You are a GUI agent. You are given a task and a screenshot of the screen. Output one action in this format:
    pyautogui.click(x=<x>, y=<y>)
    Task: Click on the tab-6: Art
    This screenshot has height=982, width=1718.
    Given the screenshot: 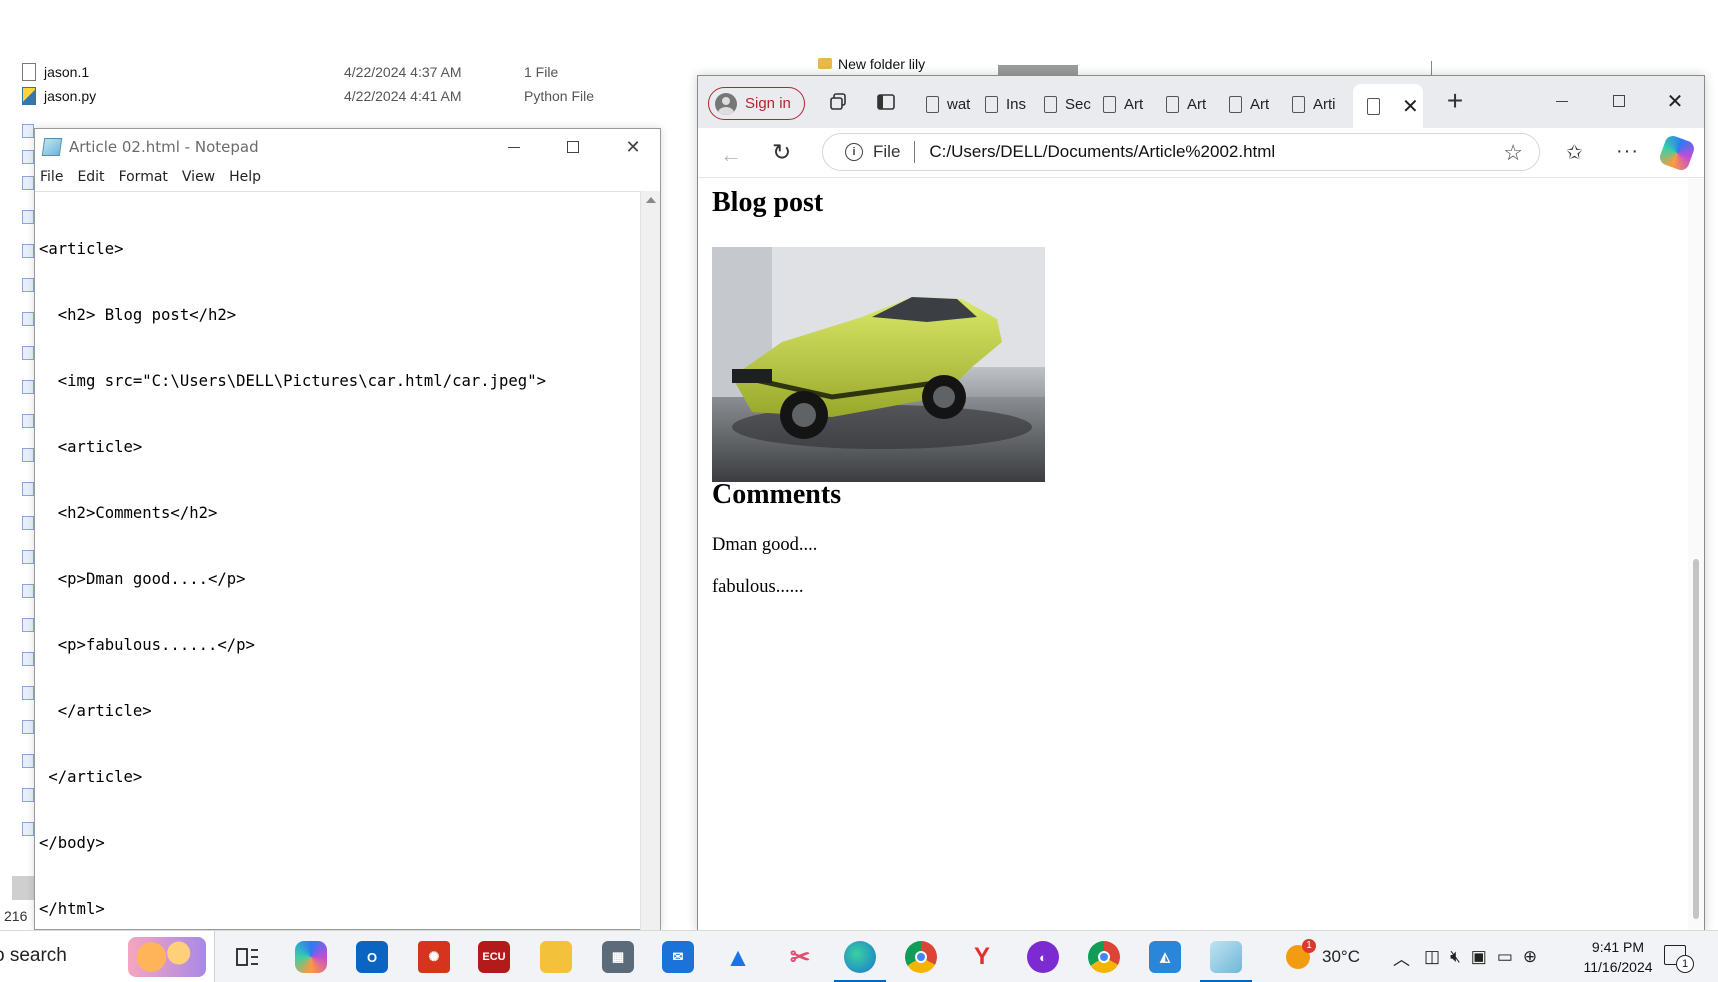 What is the action you would take?
    pyautogui.click(x=1254, y=104)
    